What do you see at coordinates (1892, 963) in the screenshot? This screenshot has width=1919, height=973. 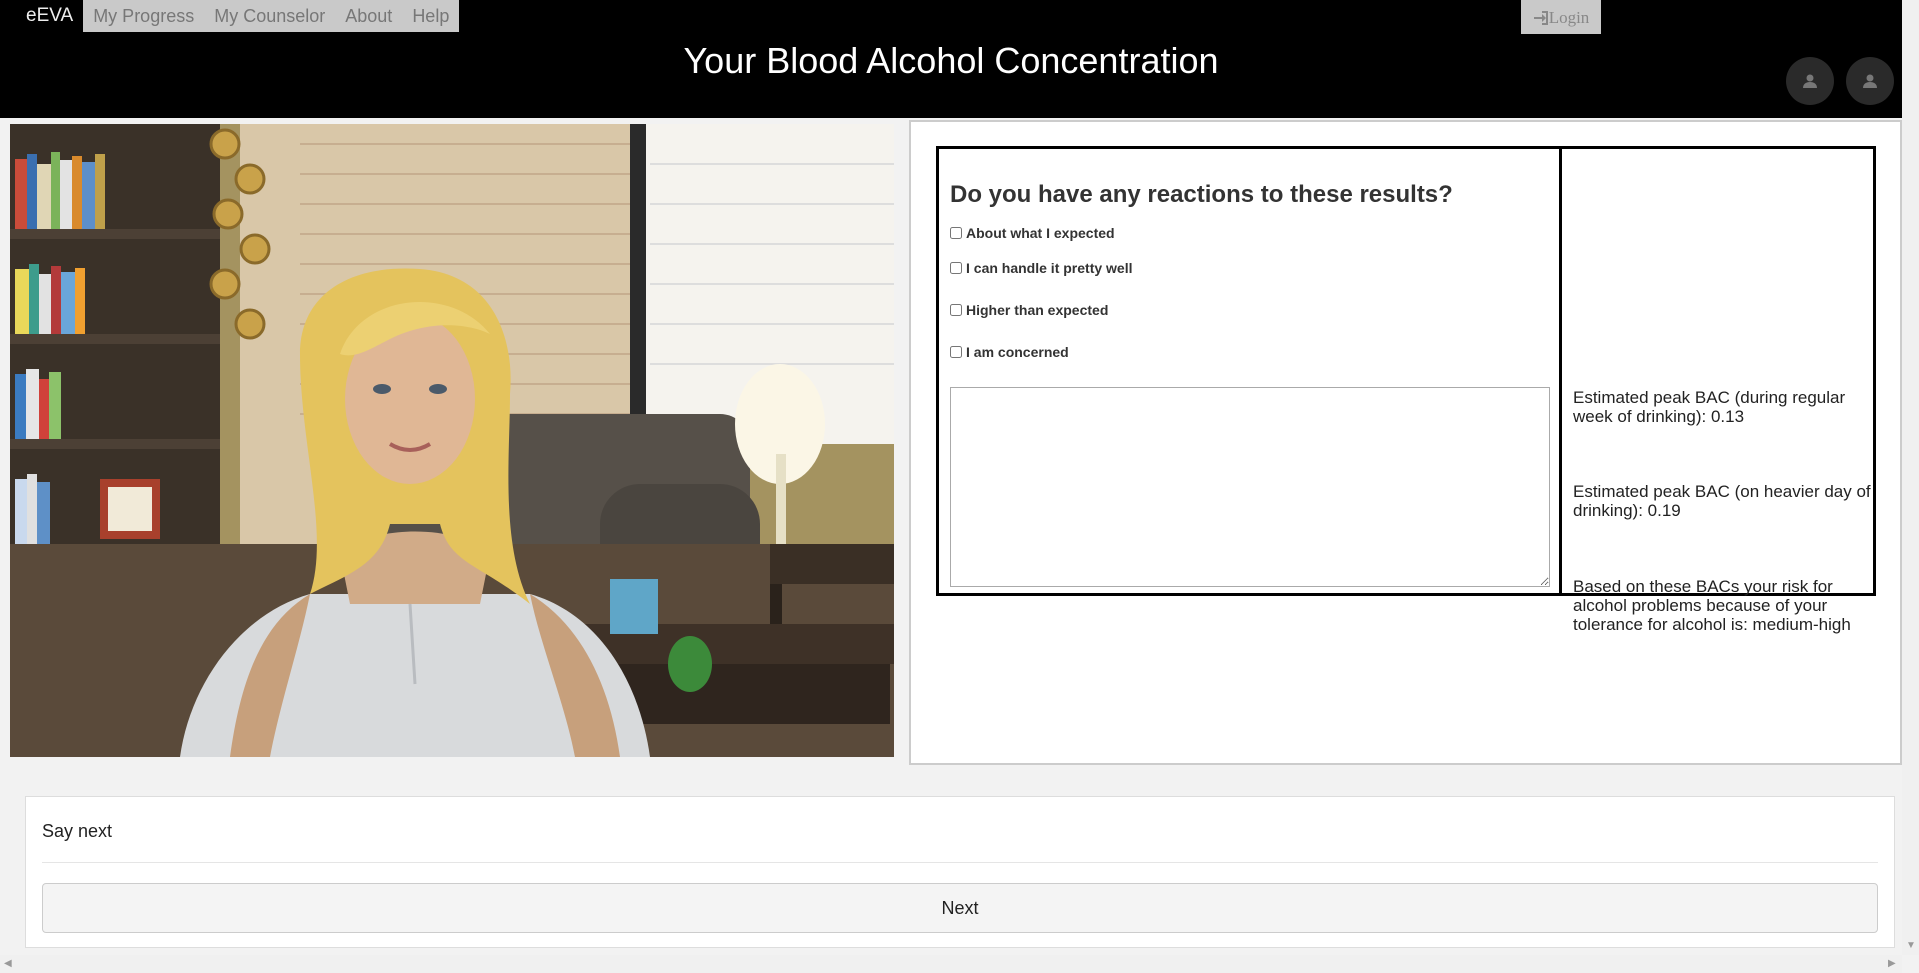 I see `scroll-right-arrow-icon: ▶` at bounding box center [1892, 963].